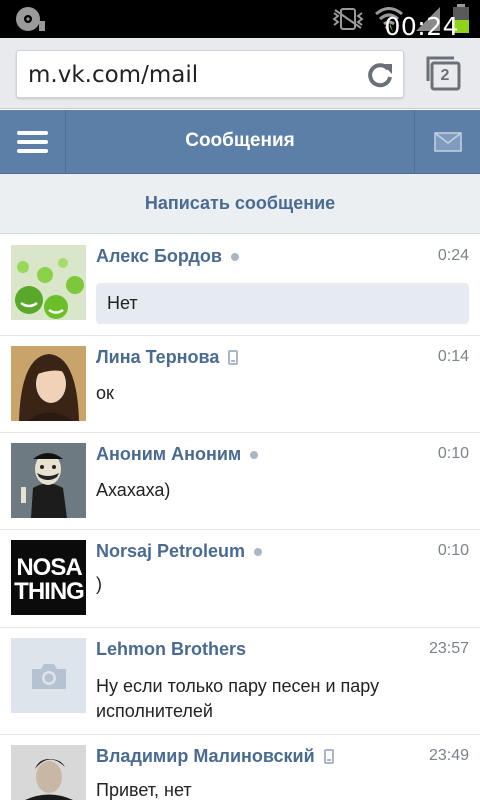 The image size is (480, 800). I want to click on message-snippet: ), so click(99, 584).